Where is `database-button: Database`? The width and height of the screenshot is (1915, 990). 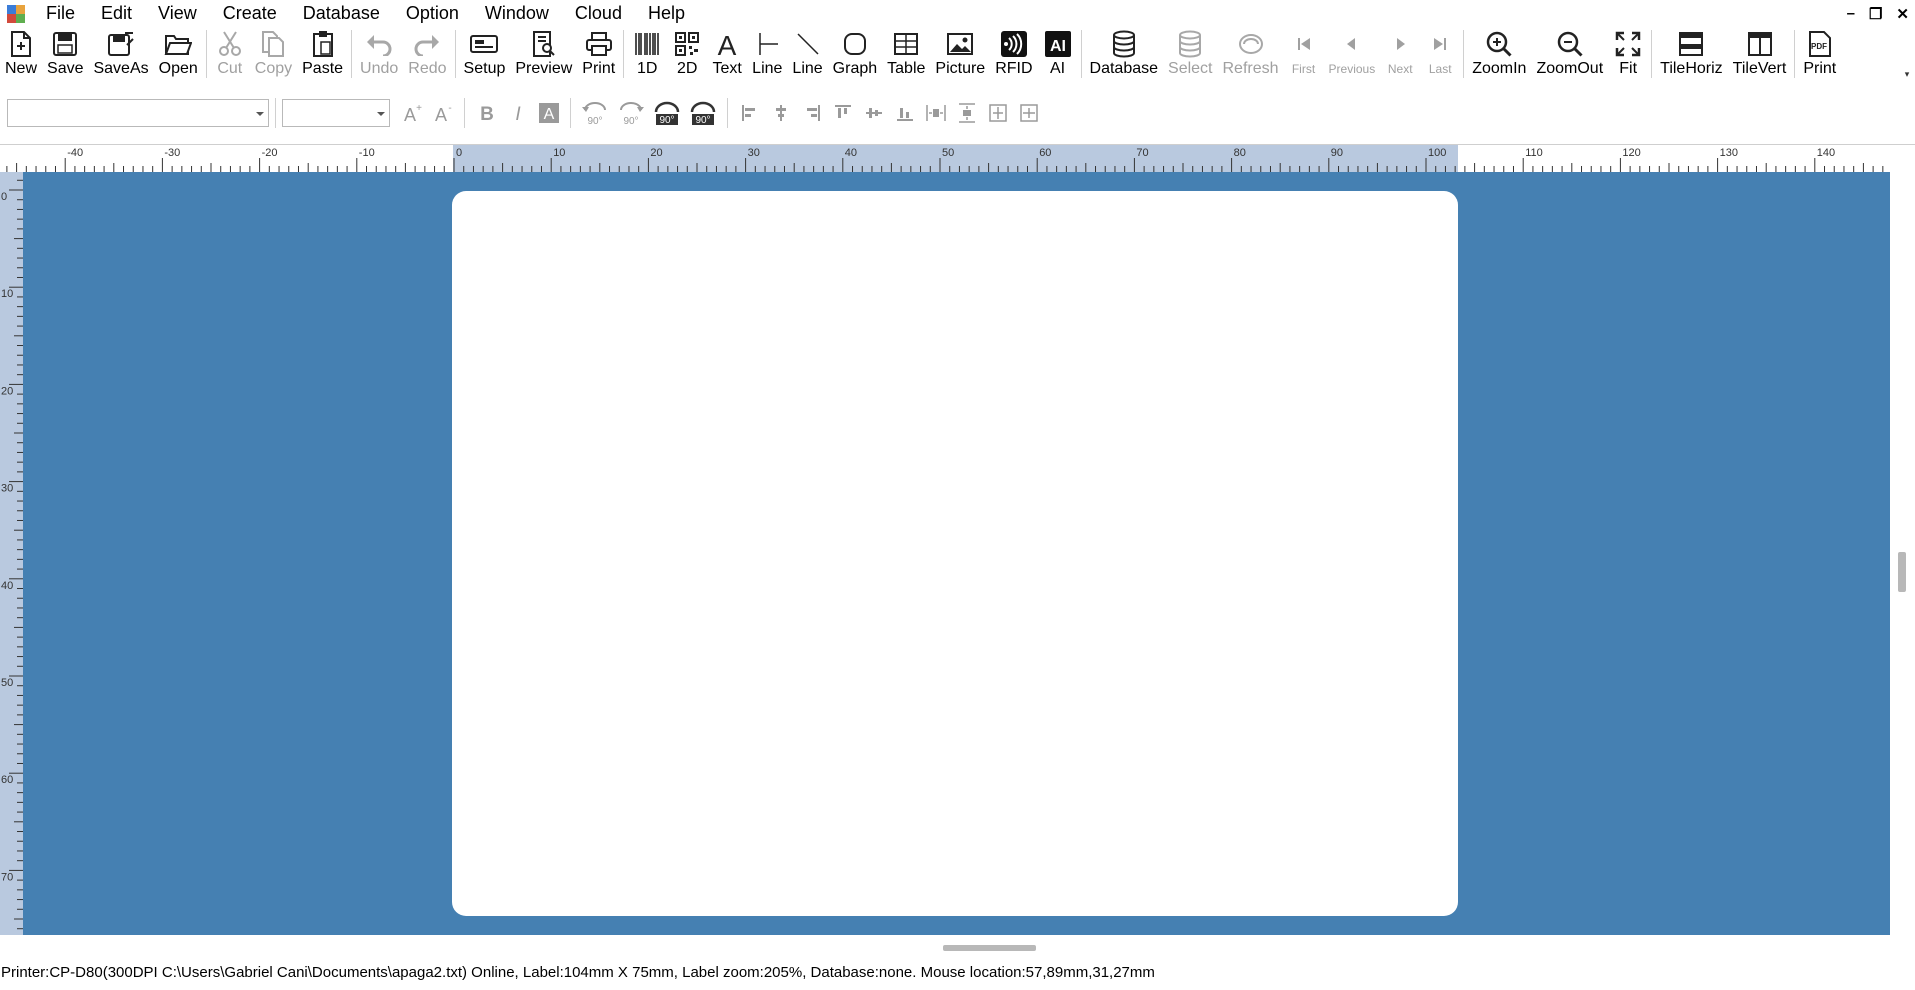 database-button: Database is located at coordinates (1124, 53).